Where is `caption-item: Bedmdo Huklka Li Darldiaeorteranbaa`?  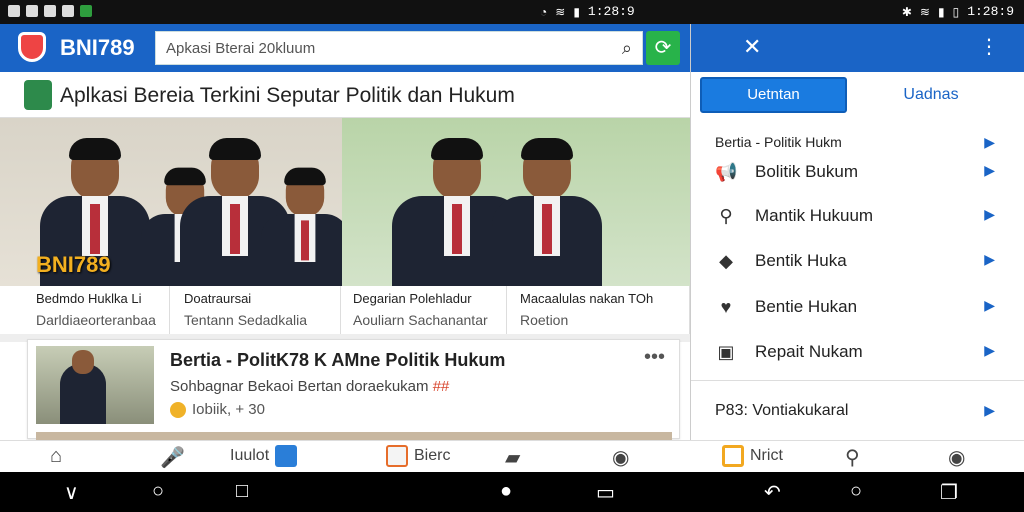
caption-item: Bedmdo Huklka Li Darldiaeorteranbaa is located at coordinates (99, 310).